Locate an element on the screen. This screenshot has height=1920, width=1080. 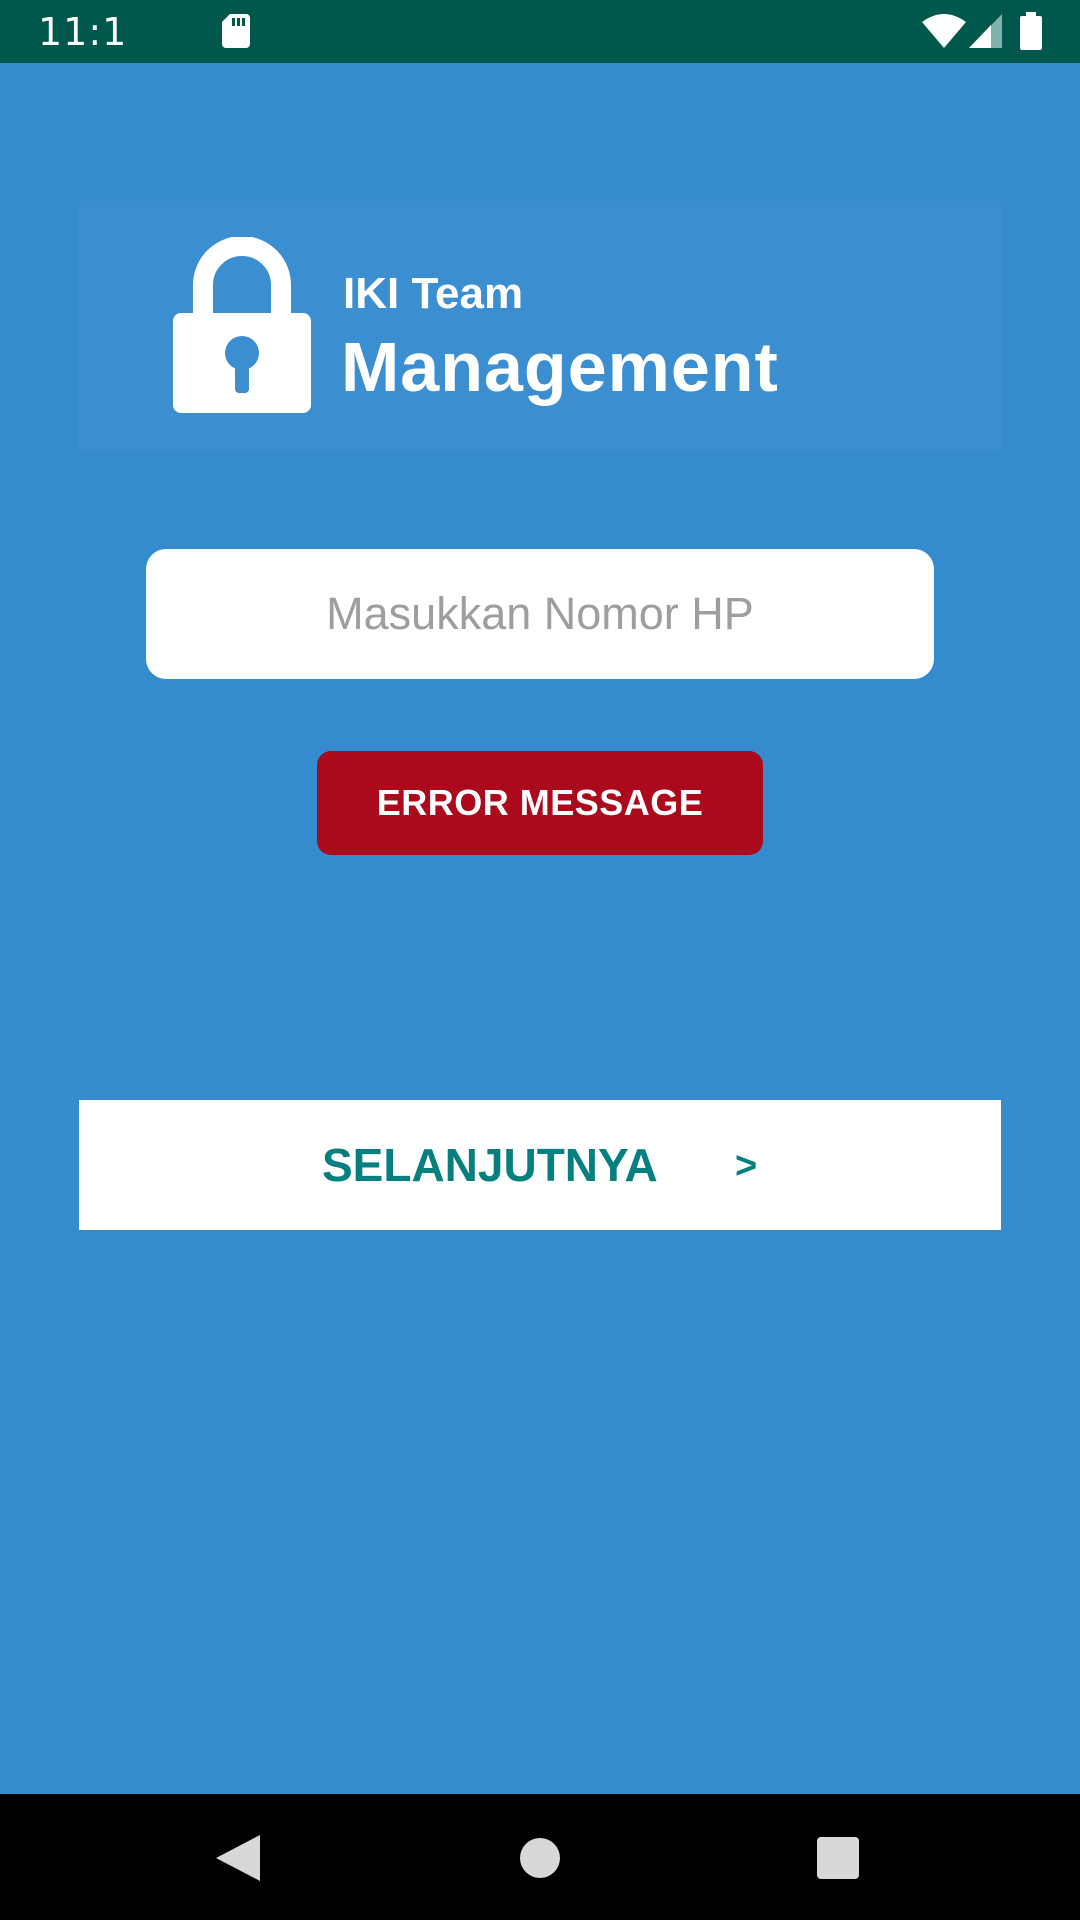
home-icon is located at coordinates (540, 1858).